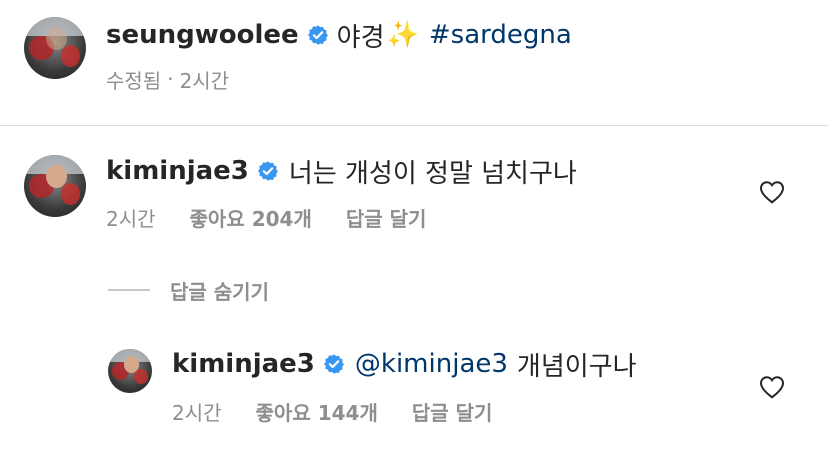  Describe the element at coordinates (197, 412) in the screenshot. I see `reply-time: 2시간` at that location.